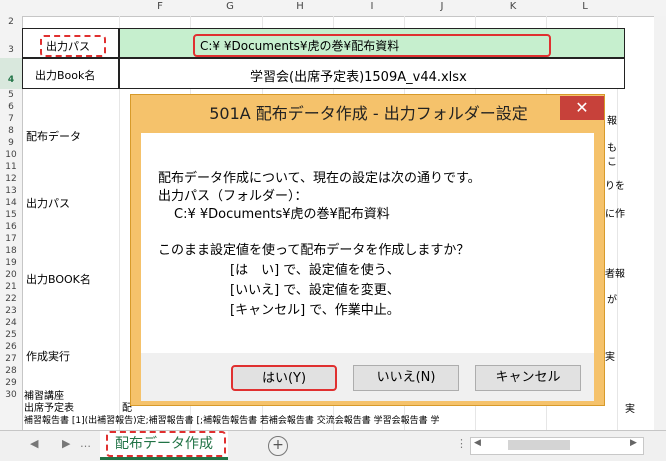 This screenshot has width=666, height=461. What do you see at coordinates (442, 6) in the screenshot?
I see `column-header-j: J` at bounding box center [442, 6].